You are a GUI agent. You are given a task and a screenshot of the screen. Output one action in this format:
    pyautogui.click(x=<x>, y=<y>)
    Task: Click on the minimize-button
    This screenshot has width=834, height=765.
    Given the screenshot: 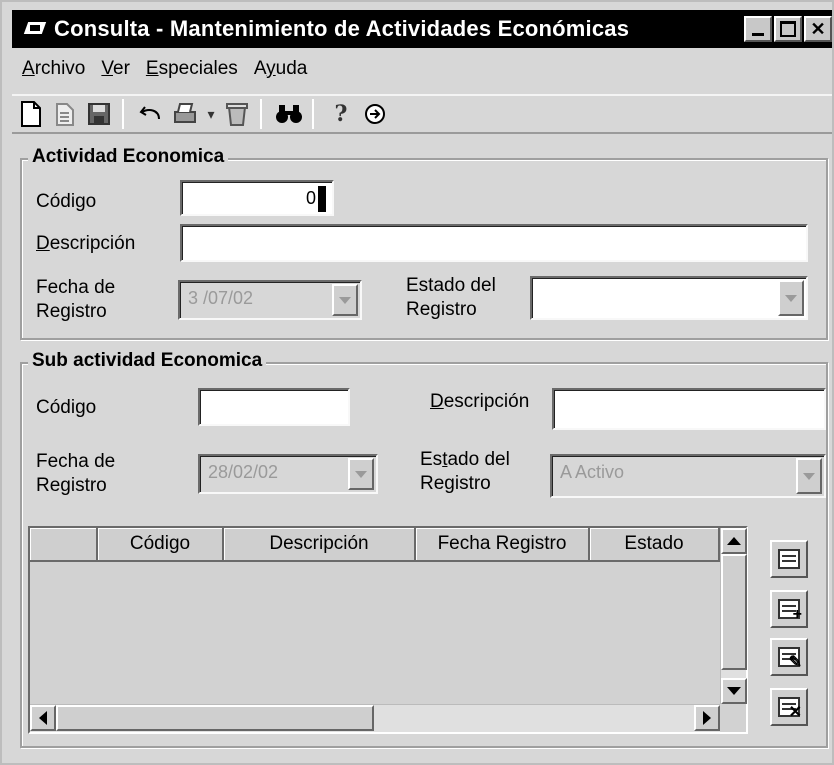 What is the action you would take?
    pyautogui.click(x=758, y=29)
    